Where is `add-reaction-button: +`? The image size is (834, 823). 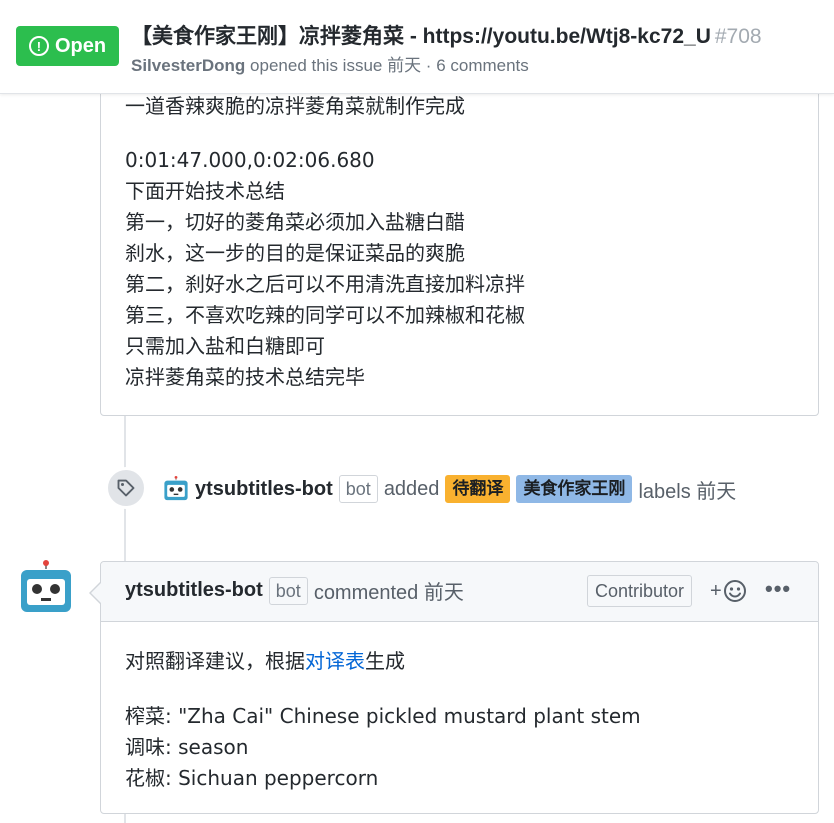 add-reaction-button: + is located at coordinates (728, 591).